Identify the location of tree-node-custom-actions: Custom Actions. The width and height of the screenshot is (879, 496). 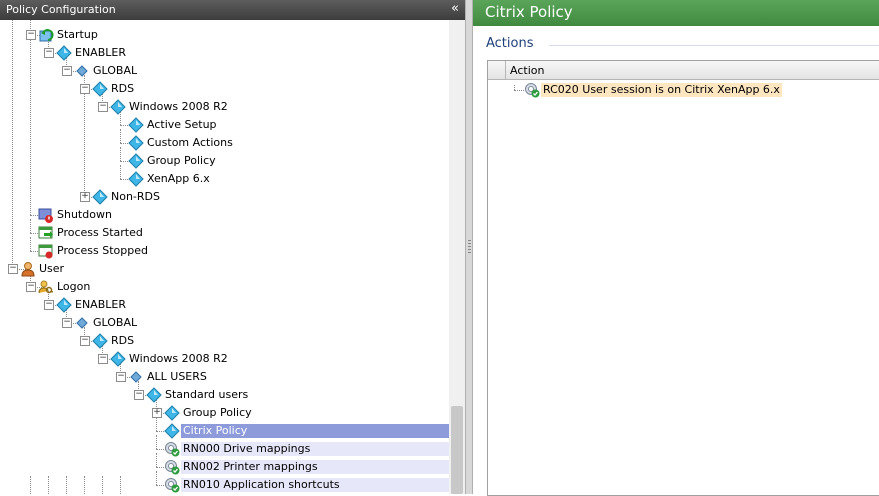
(224, 143).